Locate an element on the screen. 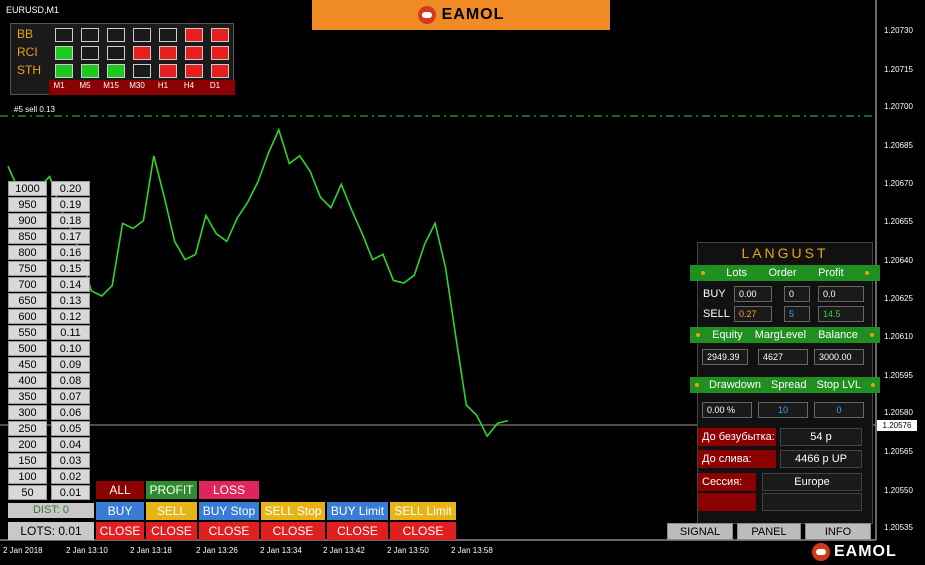 Image resolution: width=925 pixels, height=565 pixels. ladder-lot-button: 0.07 is located at coordinates (70, 396).